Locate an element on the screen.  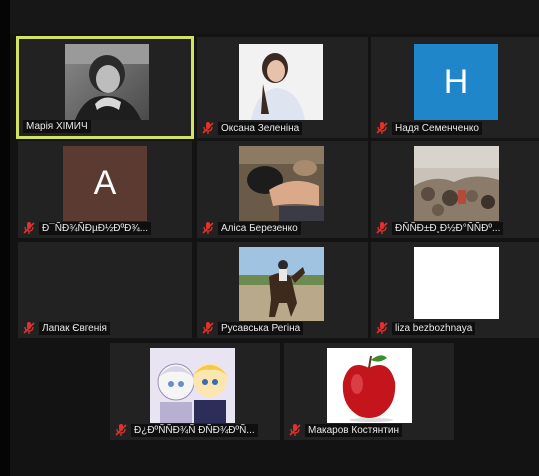
participant-name: Макаров Костянтин is located at coordinates (353, 430).